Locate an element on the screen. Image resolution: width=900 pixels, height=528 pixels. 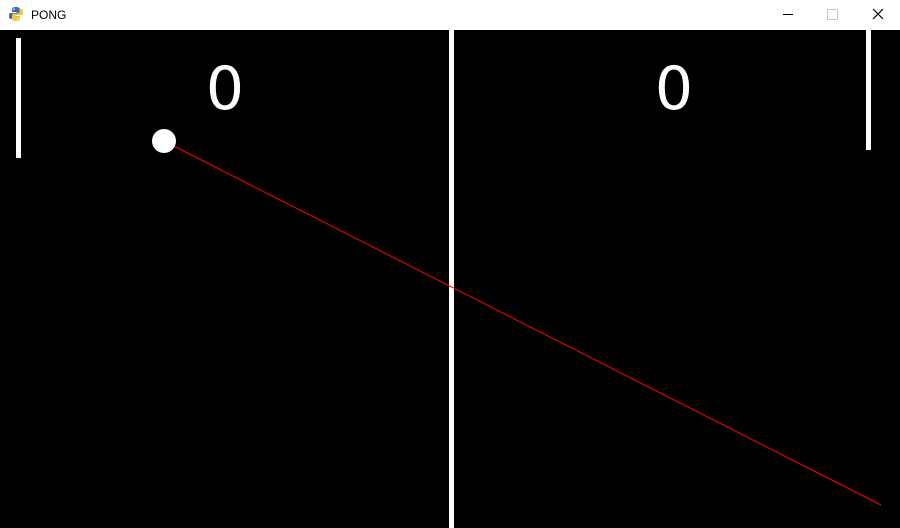
minimize-icon is located at coordinates (788, 14).